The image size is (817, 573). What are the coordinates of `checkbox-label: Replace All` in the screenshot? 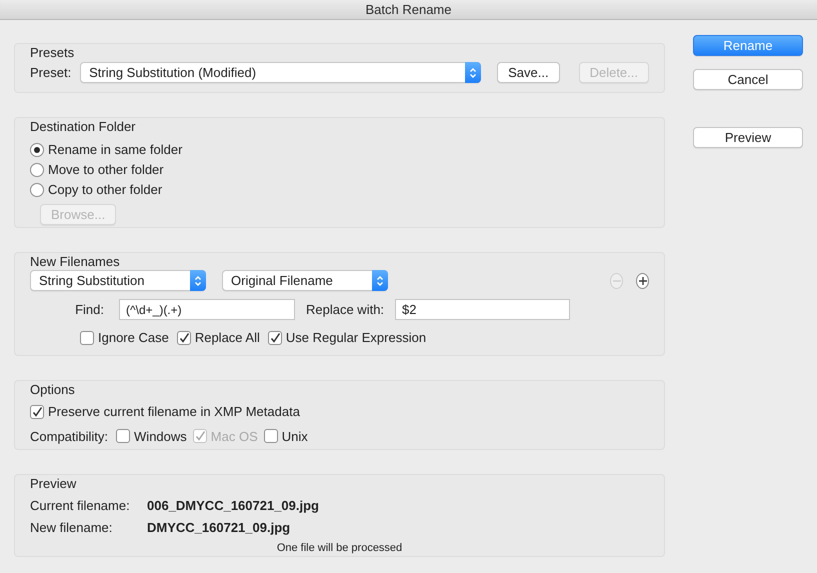 It's located at (227, 337).